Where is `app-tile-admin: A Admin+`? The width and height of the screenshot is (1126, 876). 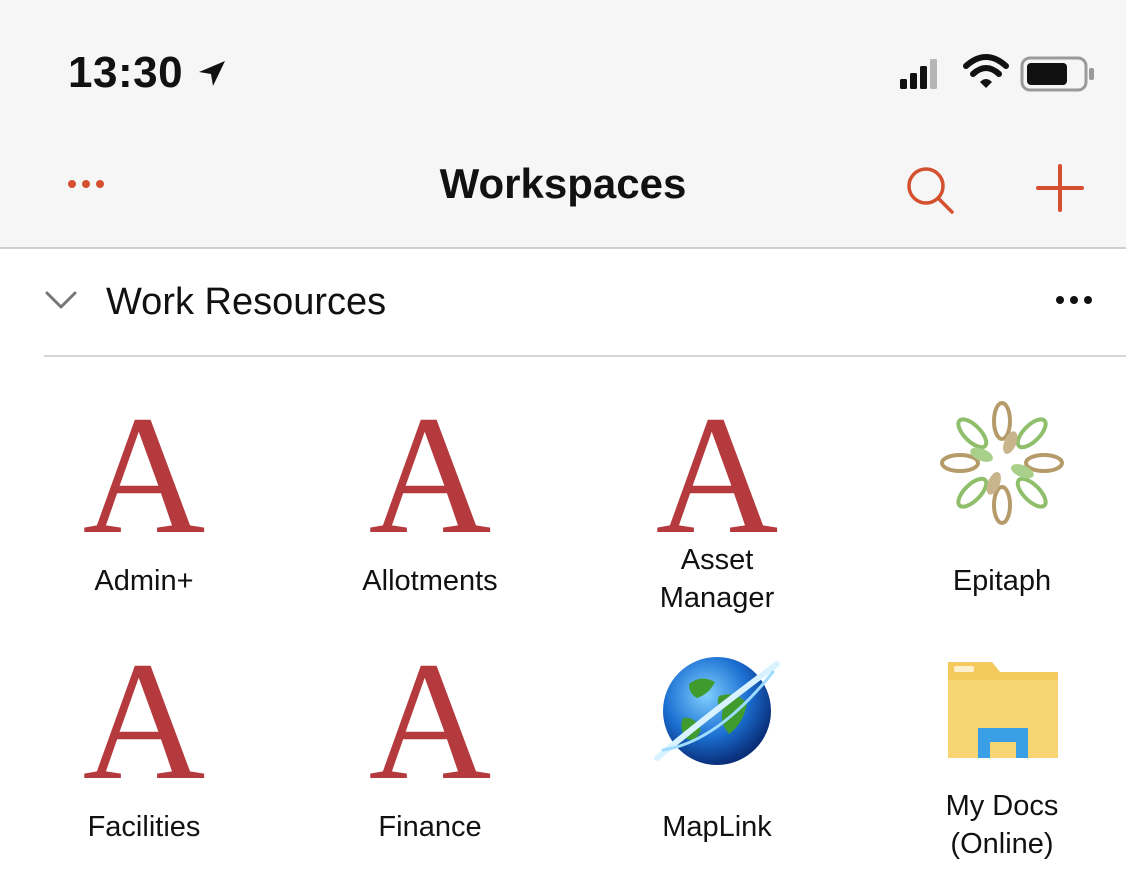
app-tile-admin: A Admin+ is located at coordinates (144, 505).